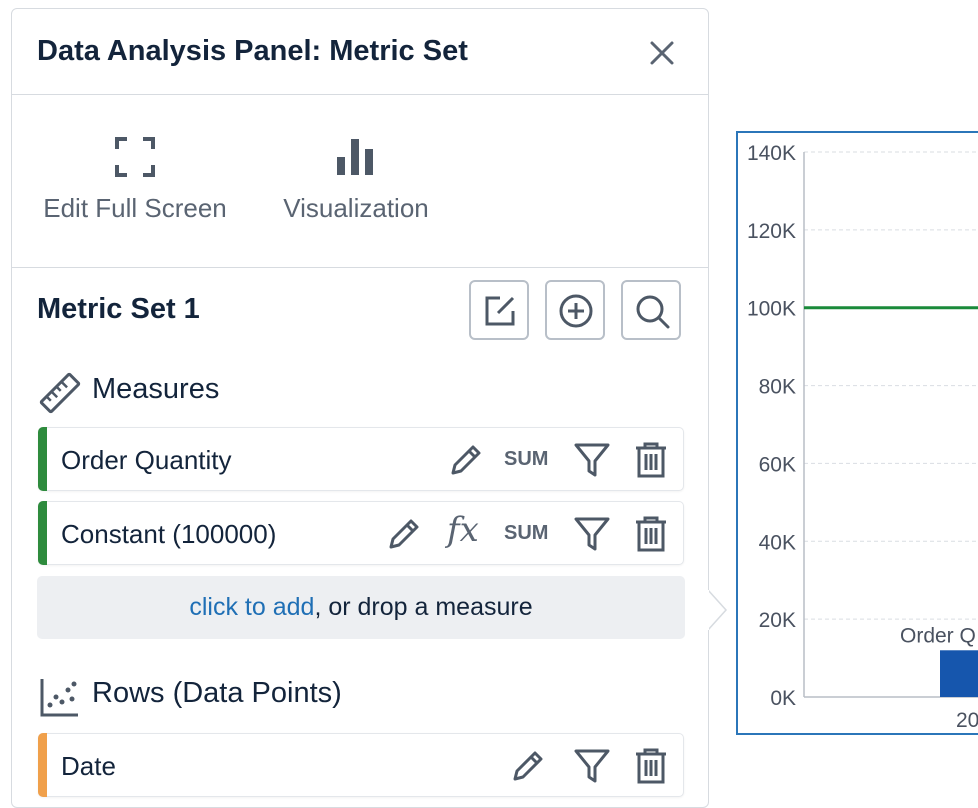 The width and height of the screenshot is (978, 808). What do you see at coordinates (146, 460) in the screenshot?
I see `measure-name: Order Quantity` at bounding box center [146, 460].